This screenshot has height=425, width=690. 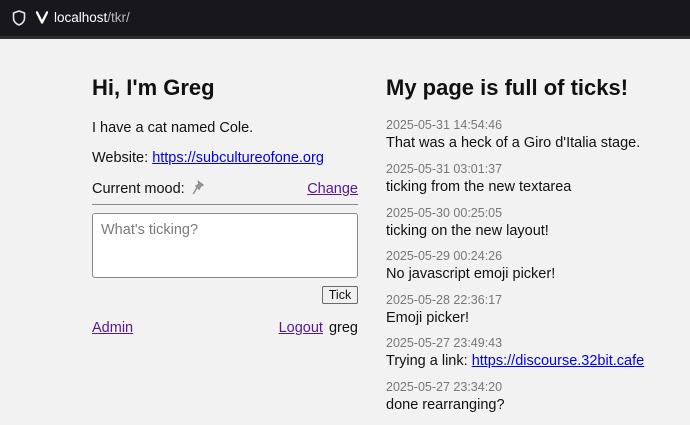 I want to click on tick-timestamp: 2025-05-28 22:36:17, so click(x=444, y=300).